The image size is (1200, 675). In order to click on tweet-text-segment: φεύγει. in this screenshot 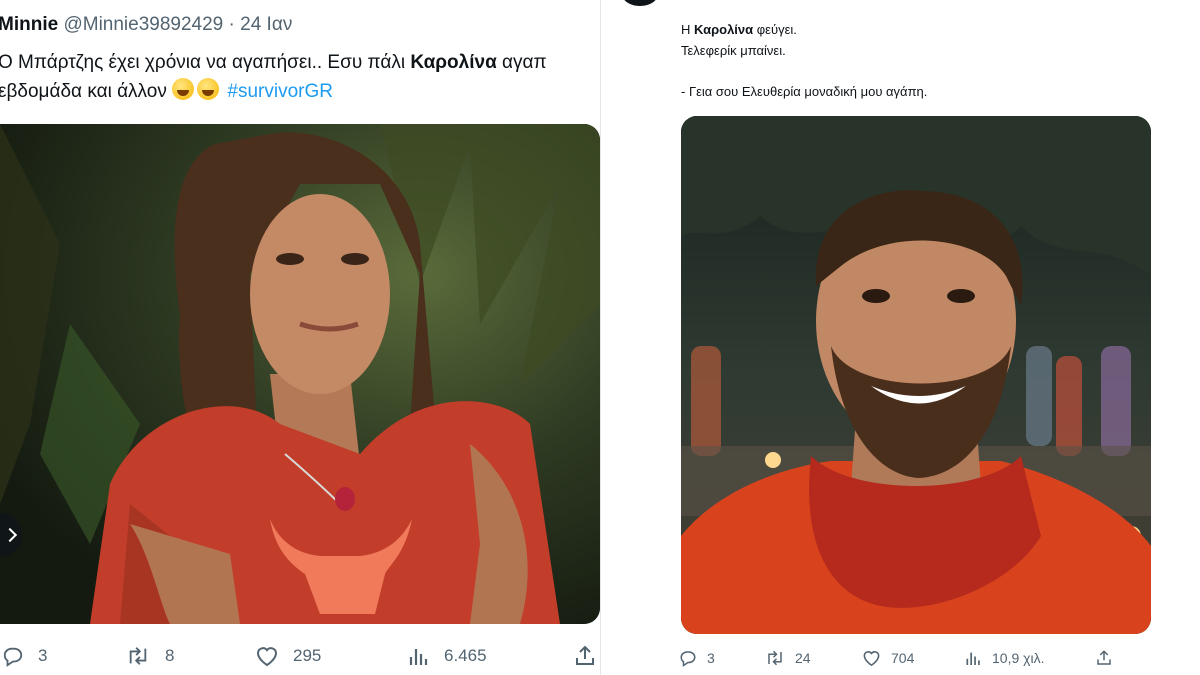, I will do `click(775, 29)`.